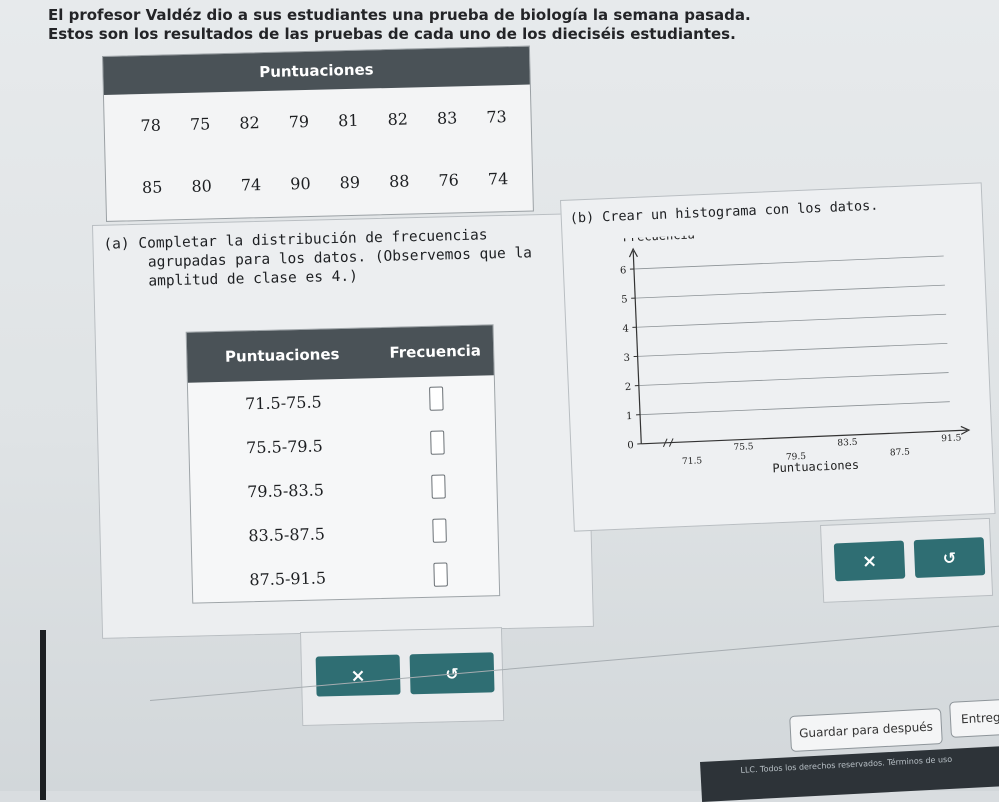 Image resolution: width=999 pixels, height=802 pixels. I want to click on part-a-buttons: × ↺, so click(405, 674).